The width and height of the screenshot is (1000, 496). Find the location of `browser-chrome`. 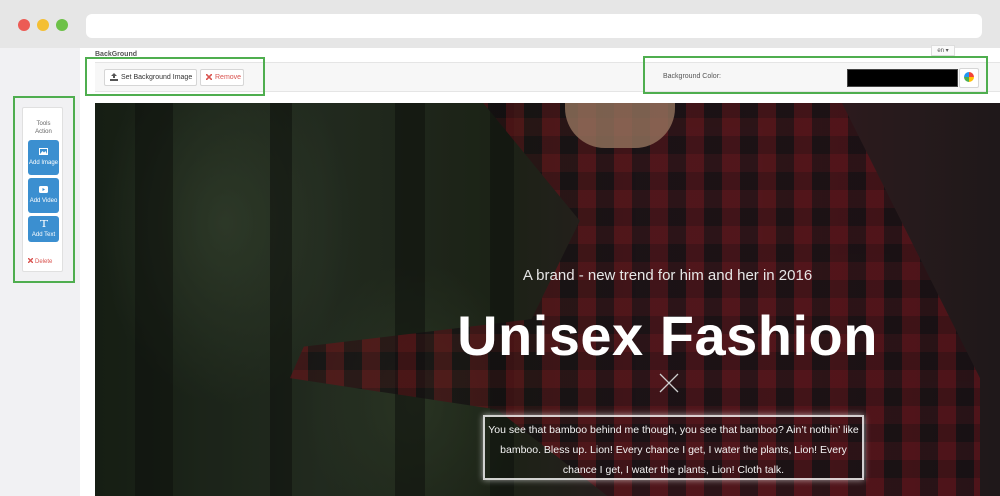

browser-chrome is located at coordinates (500, 24).